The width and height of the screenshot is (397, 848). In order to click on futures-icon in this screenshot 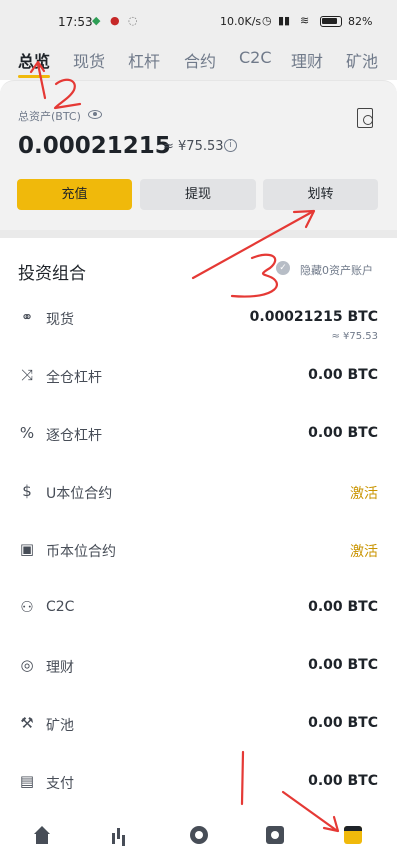, I will do `click(275, 835)`.